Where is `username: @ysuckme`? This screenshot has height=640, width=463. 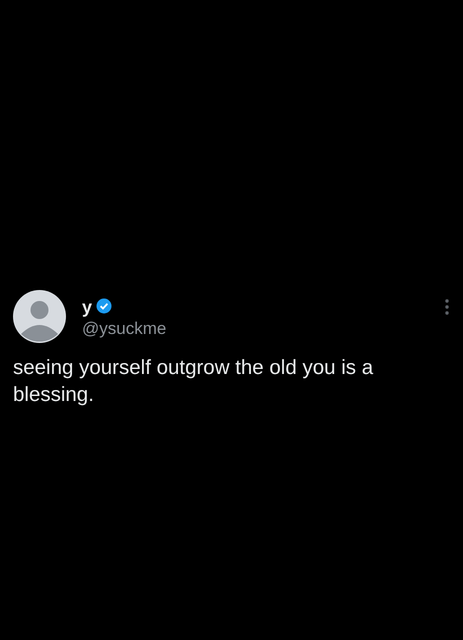
username: @ysuckme is located at coordinates (255, 328).